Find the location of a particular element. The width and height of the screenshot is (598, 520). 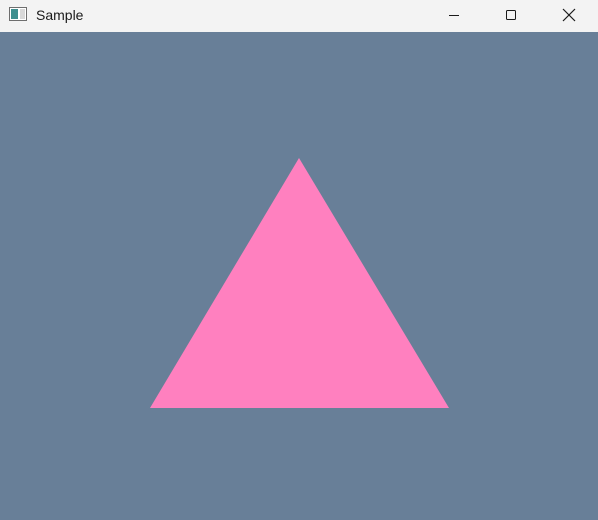

maximize-button is located at coordinates (511, 15).